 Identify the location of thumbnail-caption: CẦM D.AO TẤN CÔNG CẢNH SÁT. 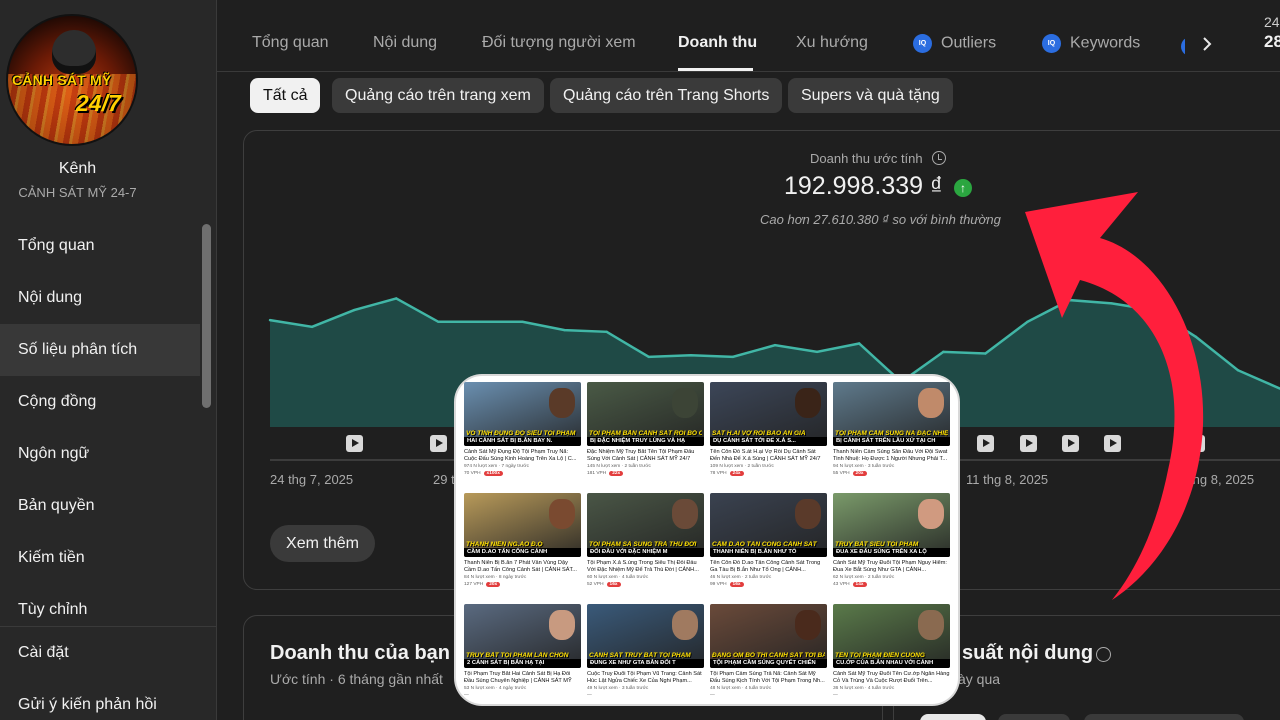
(764, 544).